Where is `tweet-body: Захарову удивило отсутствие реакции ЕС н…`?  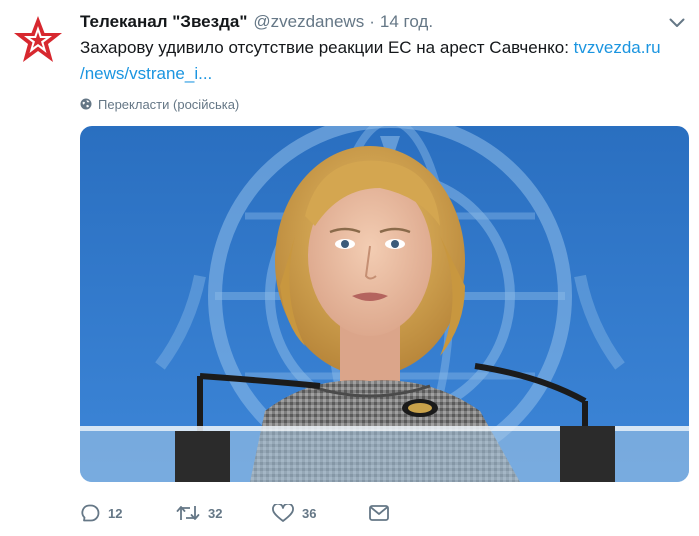
tweet-body: Захарову удивило отсутствие реакции ЕС н… is located at coordinates (327, 47).